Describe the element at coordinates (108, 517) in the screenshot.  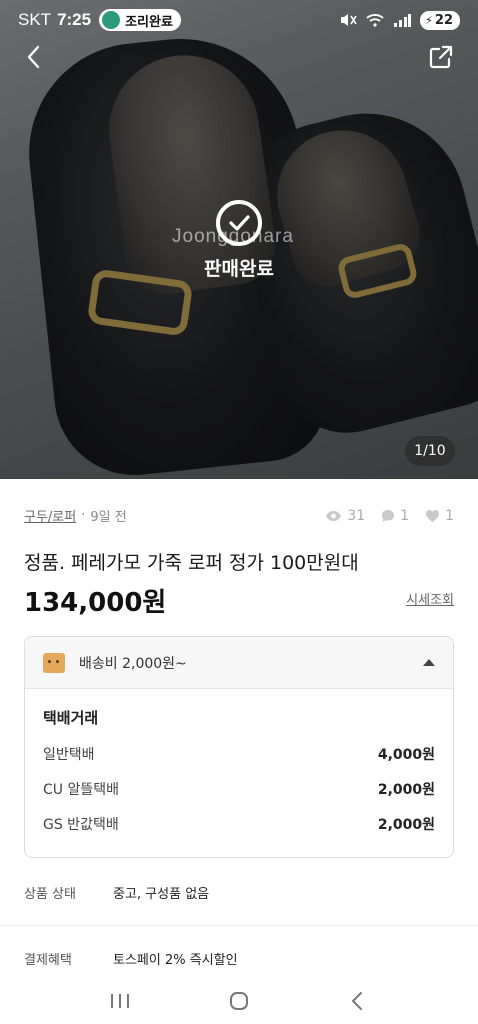
I see `posted-time: 9일 전` at that location.